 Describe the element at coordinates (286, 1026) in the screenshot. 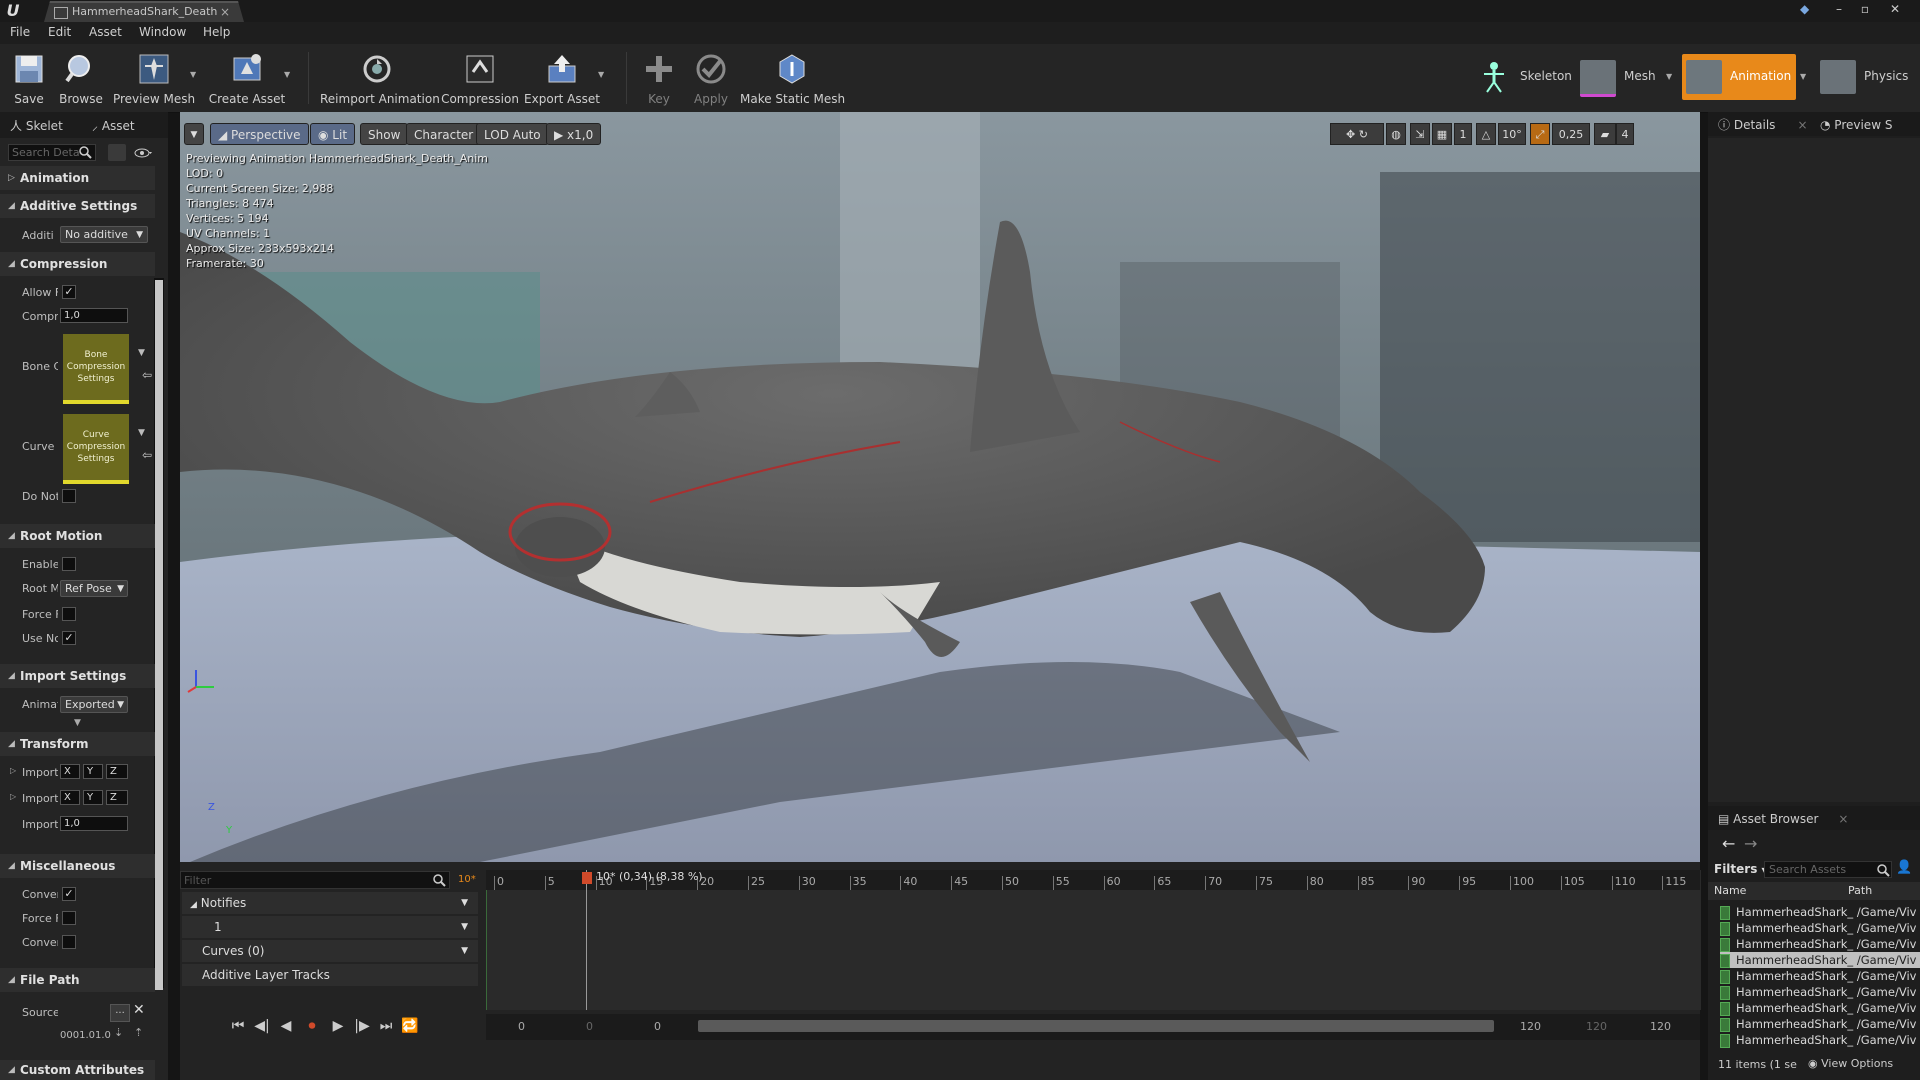

I see `play-reverse-icon: ◀` at that location.